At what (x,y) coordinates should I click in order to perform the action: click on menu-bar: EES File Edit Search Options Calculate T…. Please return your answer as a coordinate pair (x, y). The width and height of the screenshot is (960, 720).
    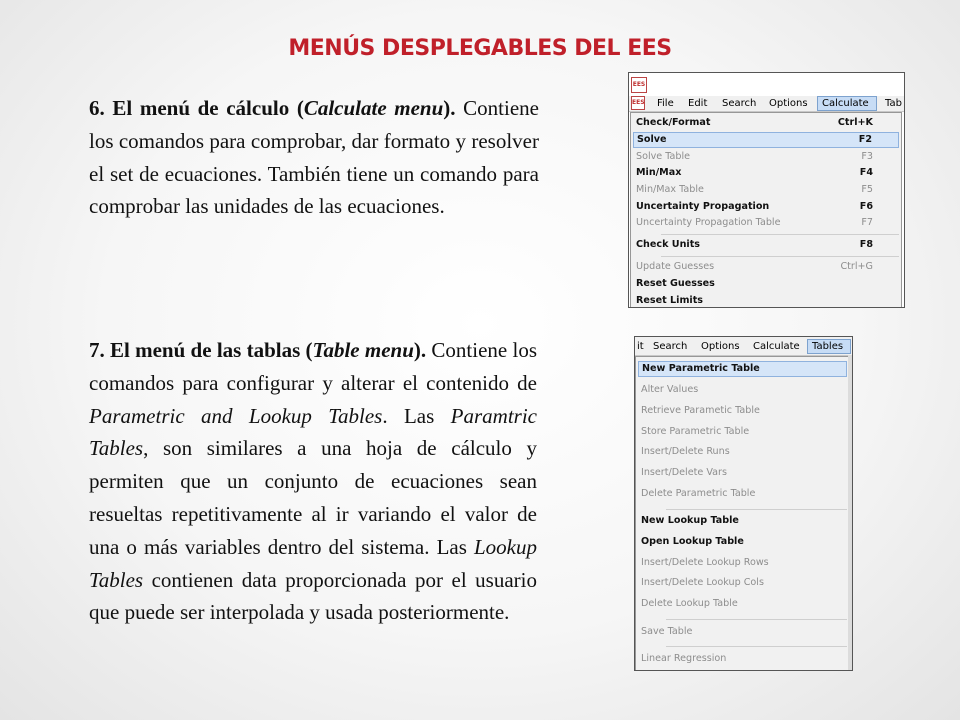
    Looking at the image, I should click on (766, 104).